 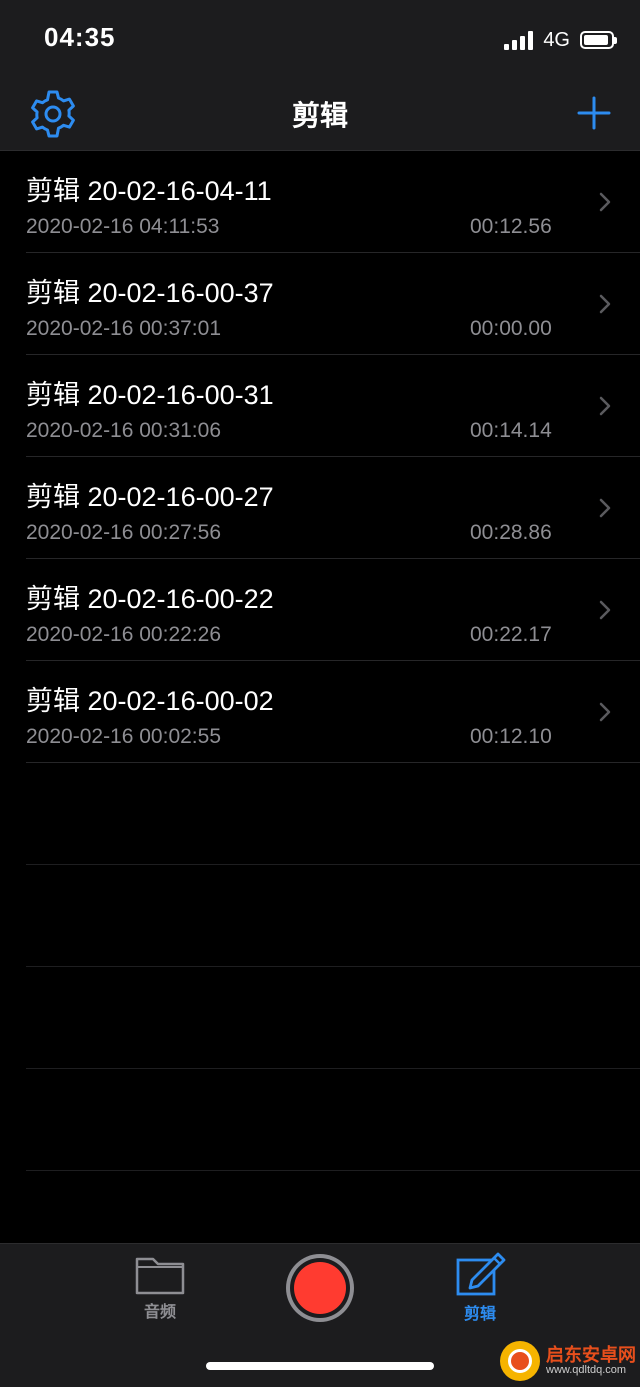 What do you see at coordinates (123, 736) in the screenshot?
I see `recording-date: 2020-02-16 00:02:55` at bounding box center [123, 736].